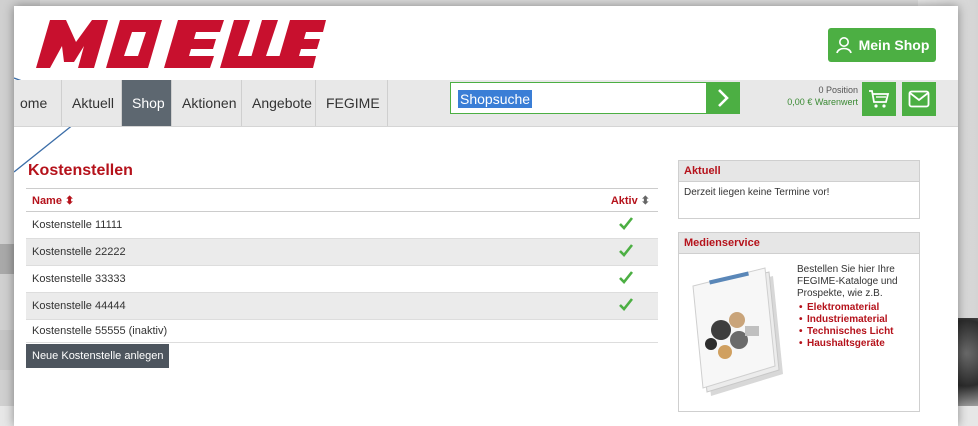 This screenshot has width=978, height=426. I want to click on catalog-image, so click(735, 332).